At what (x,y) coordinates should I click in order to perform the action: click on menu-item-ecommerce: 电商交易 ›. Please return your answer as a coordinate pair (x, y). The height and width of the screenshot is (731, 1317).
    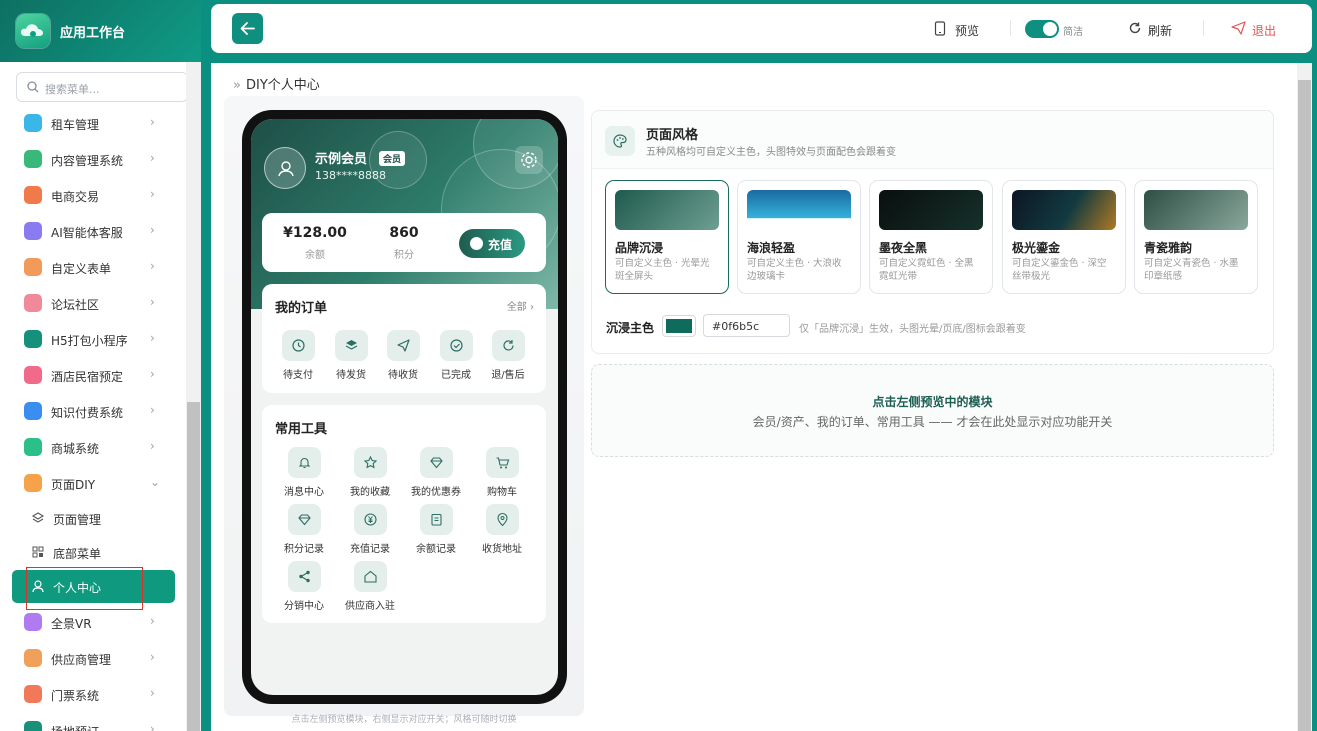
    Looking at the image, I should click on (93, 195).